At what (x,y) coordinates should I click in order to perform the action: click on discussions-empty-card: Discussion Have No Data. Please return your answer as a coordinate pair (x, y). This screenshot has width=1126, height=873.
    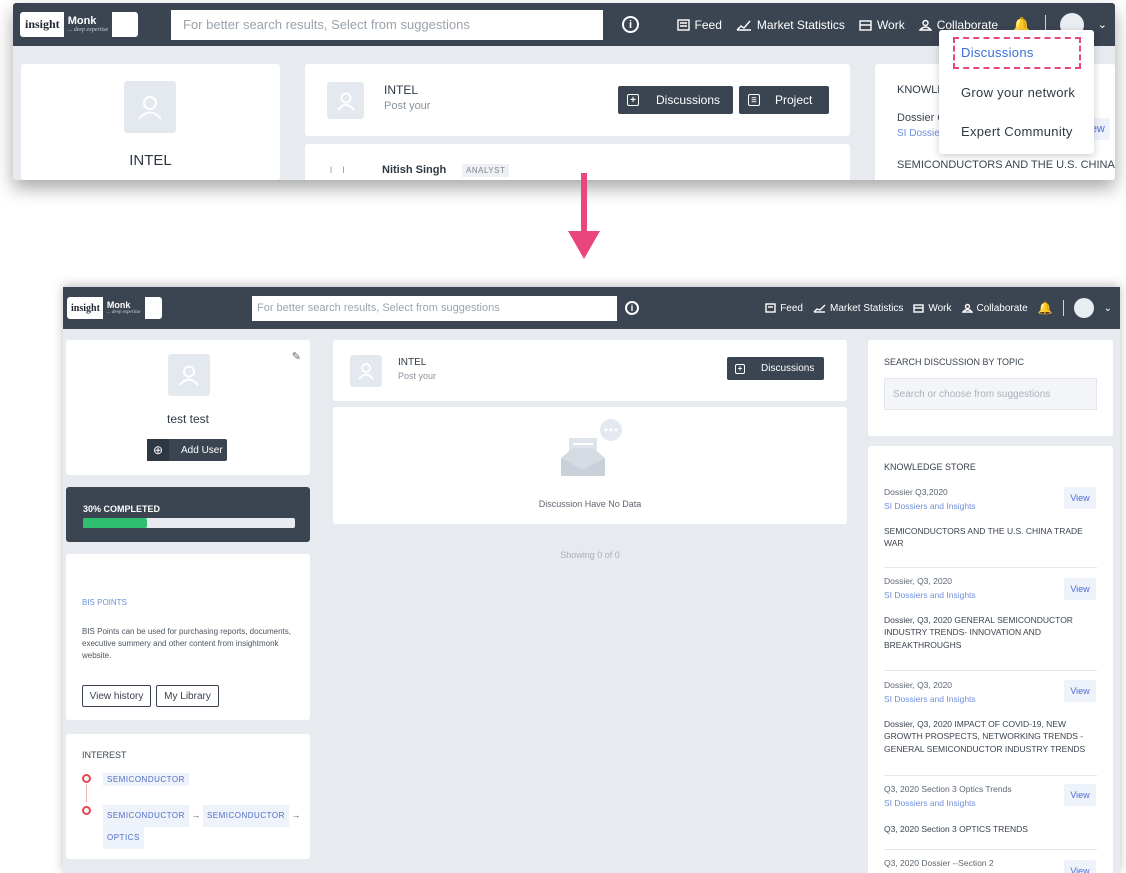
    Looking at the image, I should click on (590, 465).